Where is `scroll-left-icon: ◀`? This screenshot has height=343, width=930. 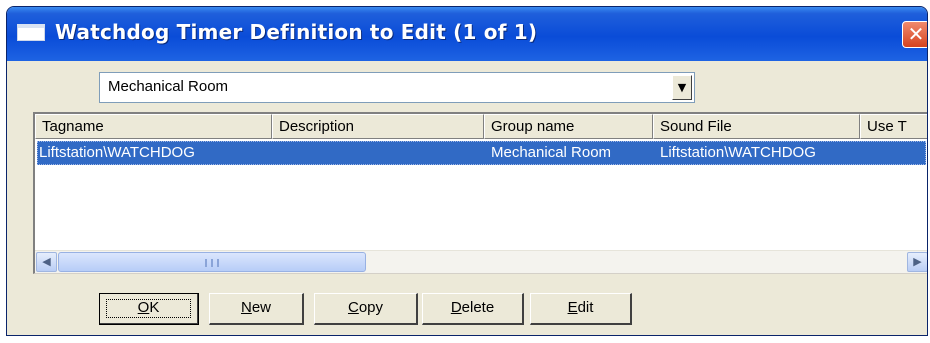 scroll-left-icon: ◀ is located at coordinates (46, 262).